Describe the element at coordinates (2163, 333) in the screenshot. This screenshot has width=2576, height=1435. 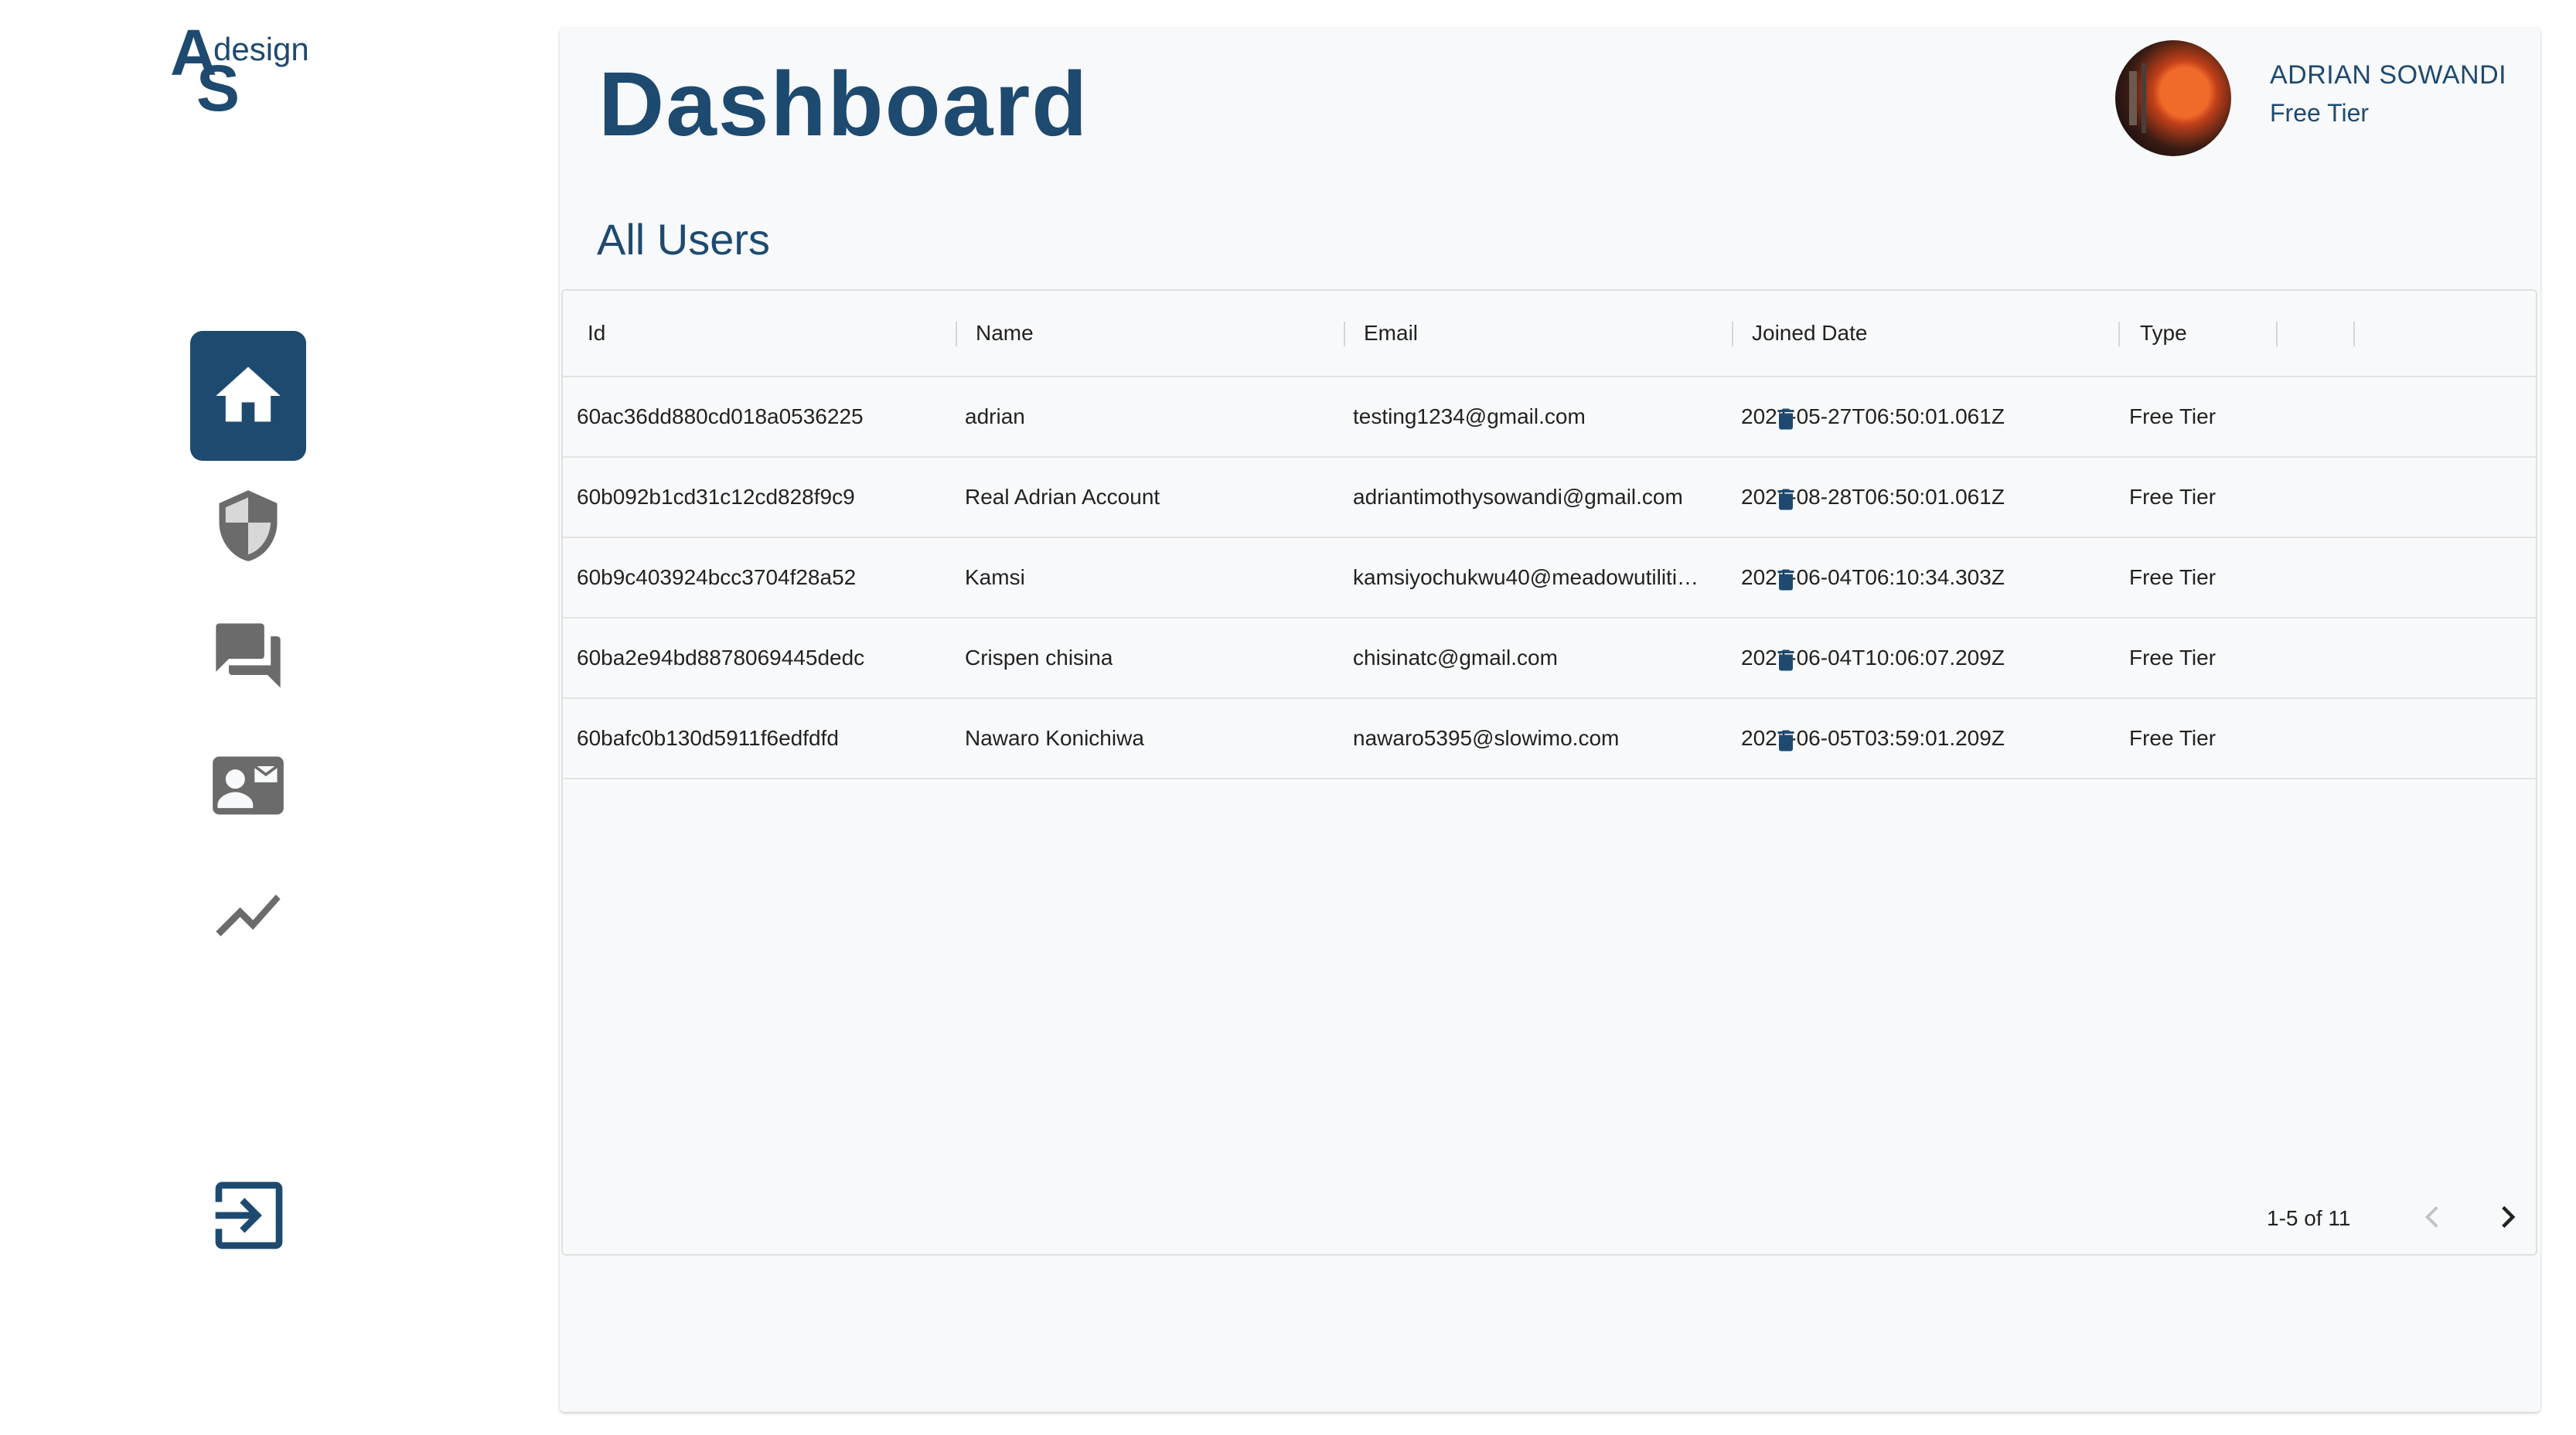
I see `column-header-type: Type` at that location.